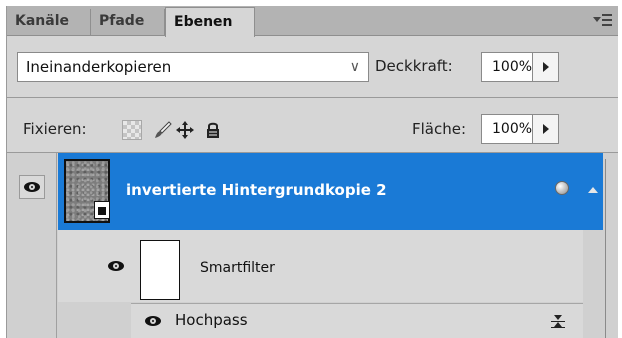 This screenshot has width=622, height=338. What do you see at coordinates (600, 245) in the screenshot?
I see `scrollbar` at bounding box center [600, 245].